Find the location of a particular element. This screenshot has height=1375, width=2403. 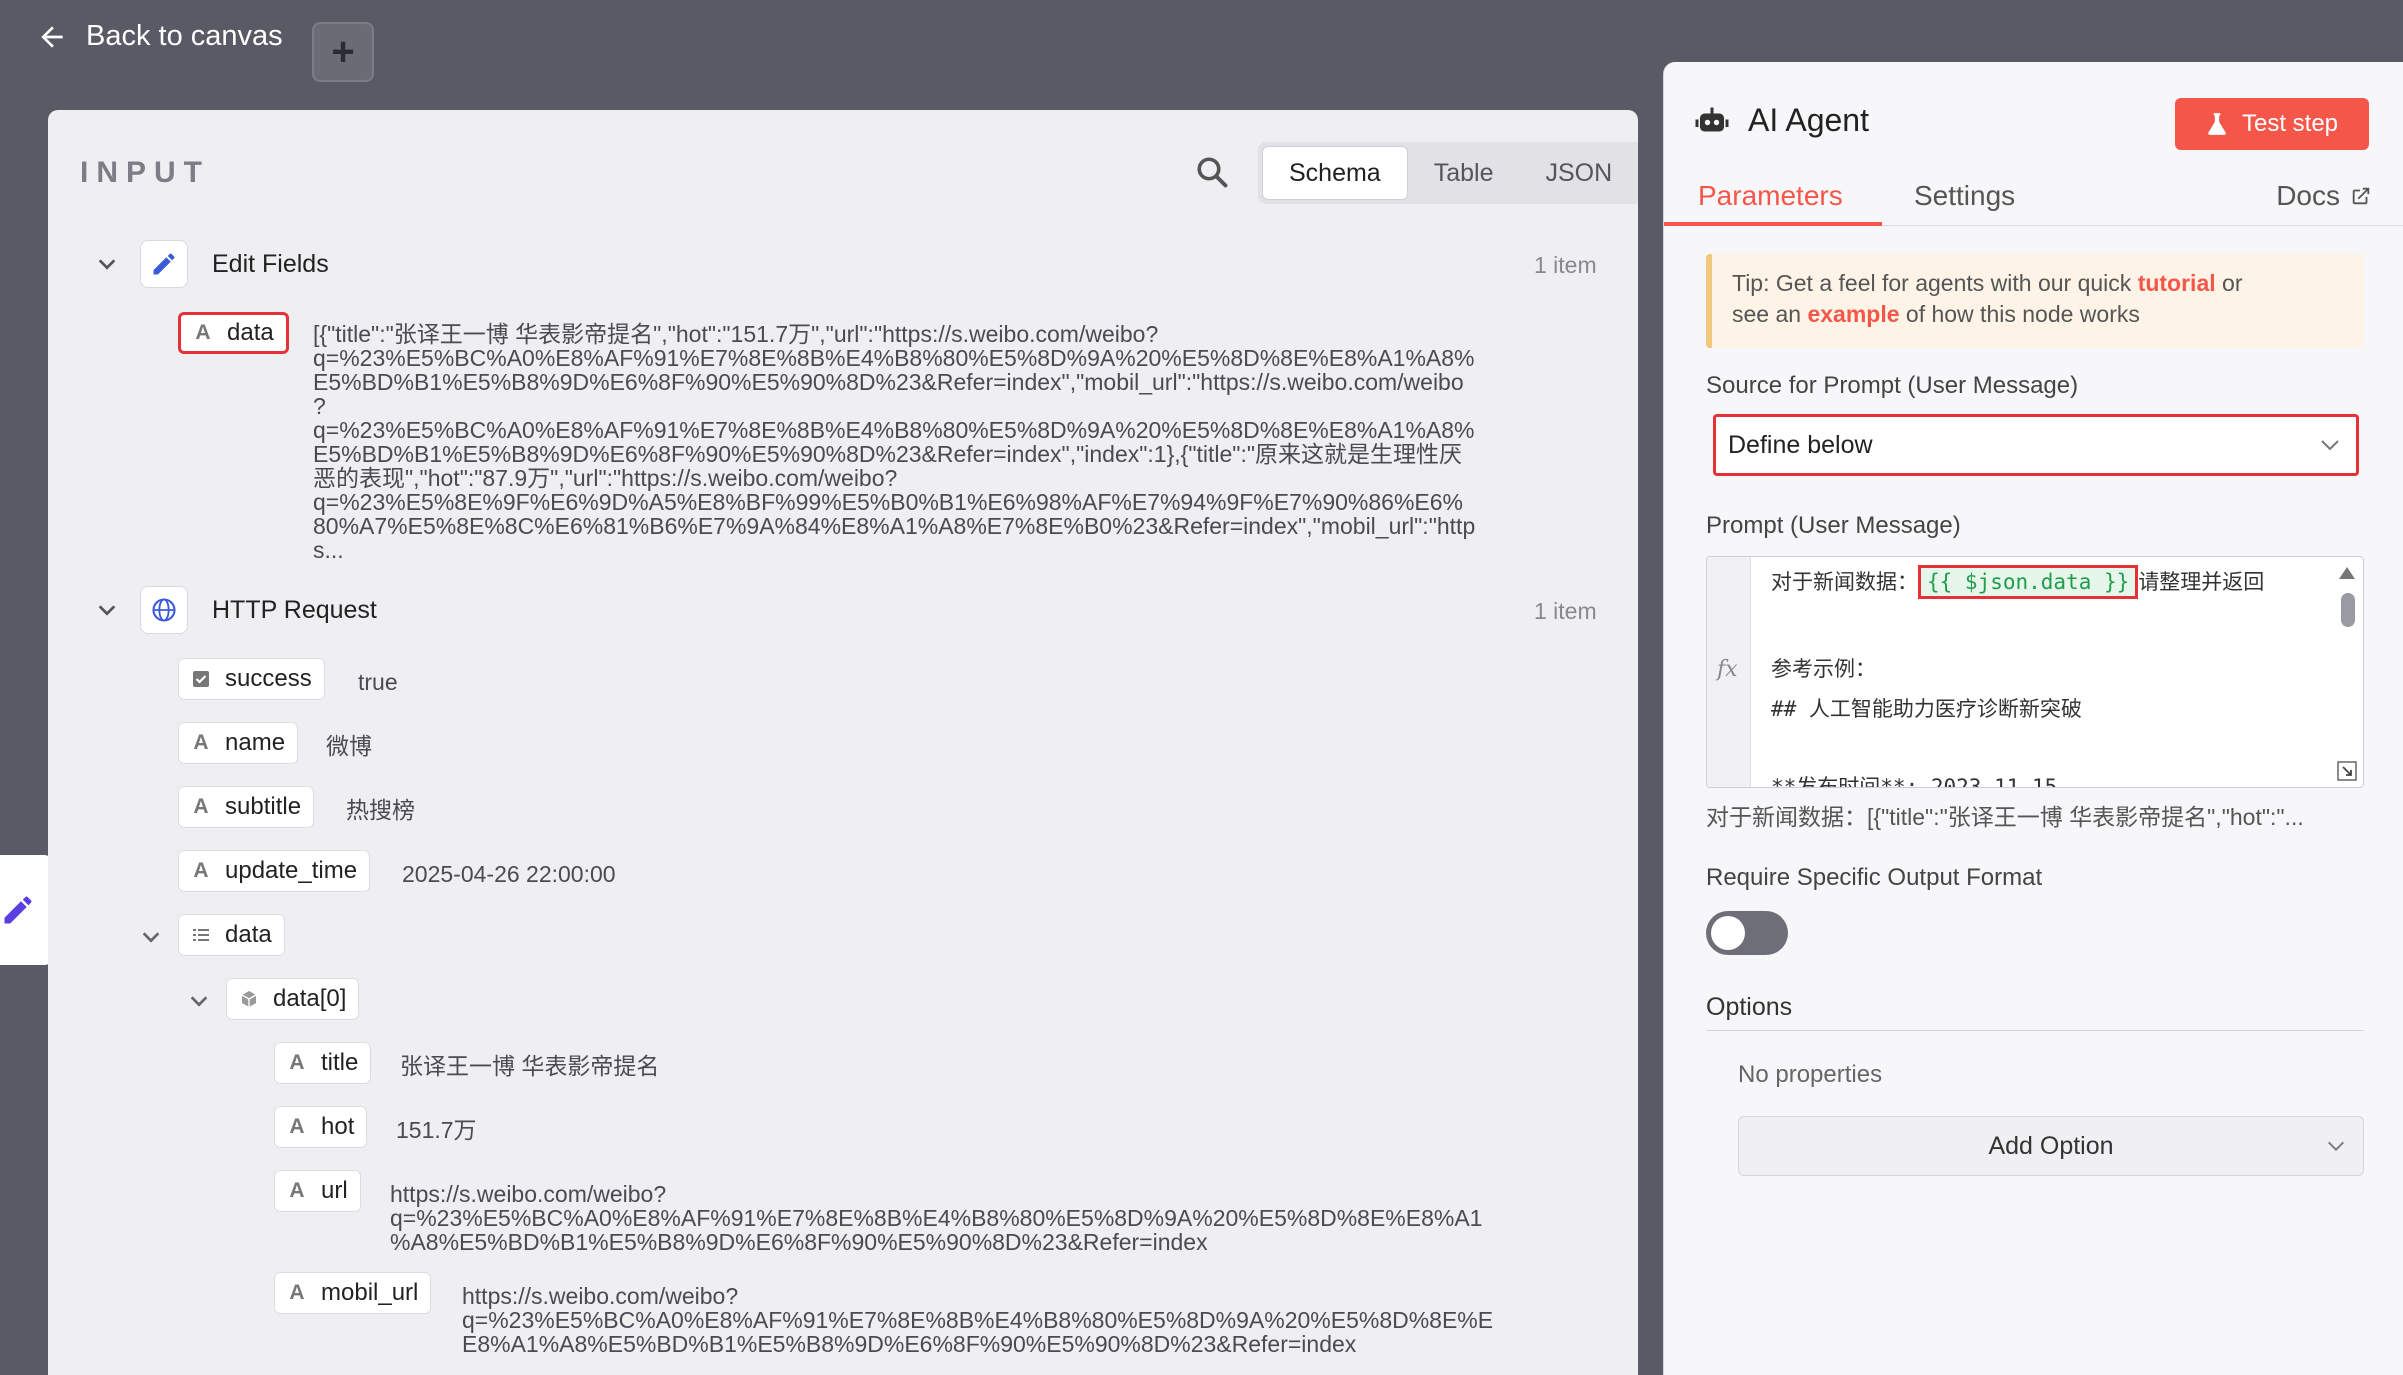

data-field-pill: A data is located at coordinates (233, 333).